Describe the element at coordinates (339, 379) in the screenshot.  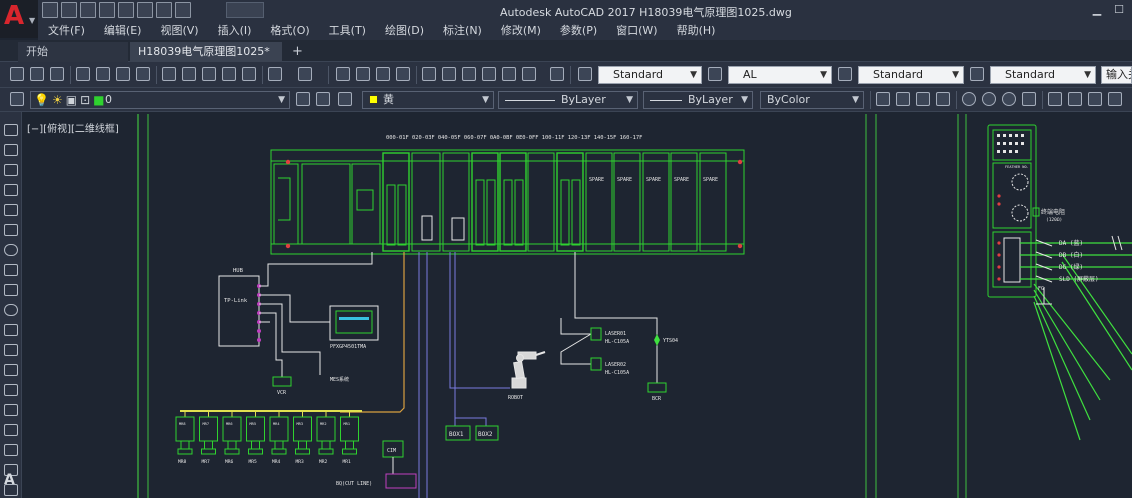
I see `mes-label: MES系统` at that location.